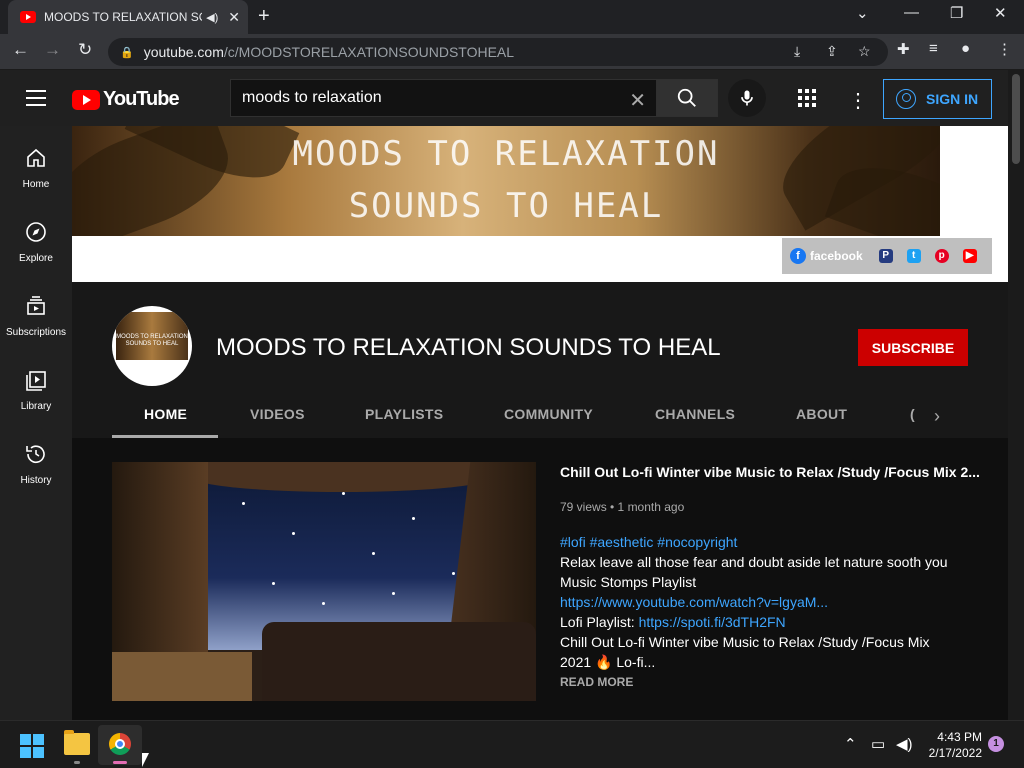 Image resolution: width=1024 pixels, height=768 pixels. Describe the element at coordinates (954, 745) in the screenshot. I see `system-clock: 4:43 PM 2/17/2022` at that location.